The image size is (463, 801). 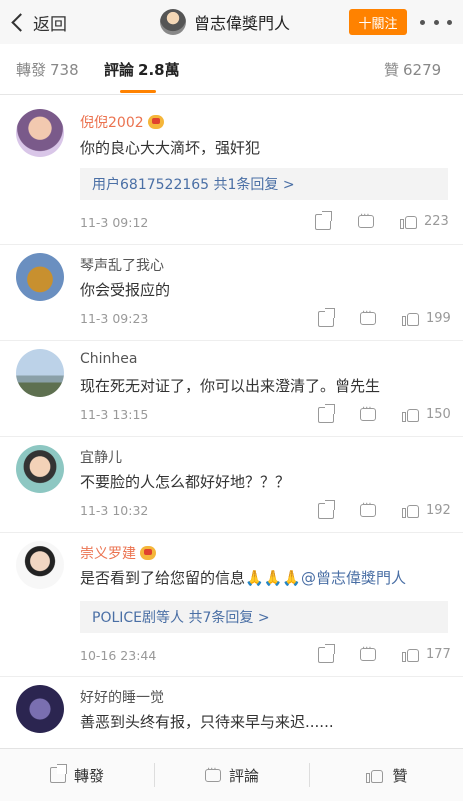 I want to click on tab-label: 贊, so click(x=392, y=70).